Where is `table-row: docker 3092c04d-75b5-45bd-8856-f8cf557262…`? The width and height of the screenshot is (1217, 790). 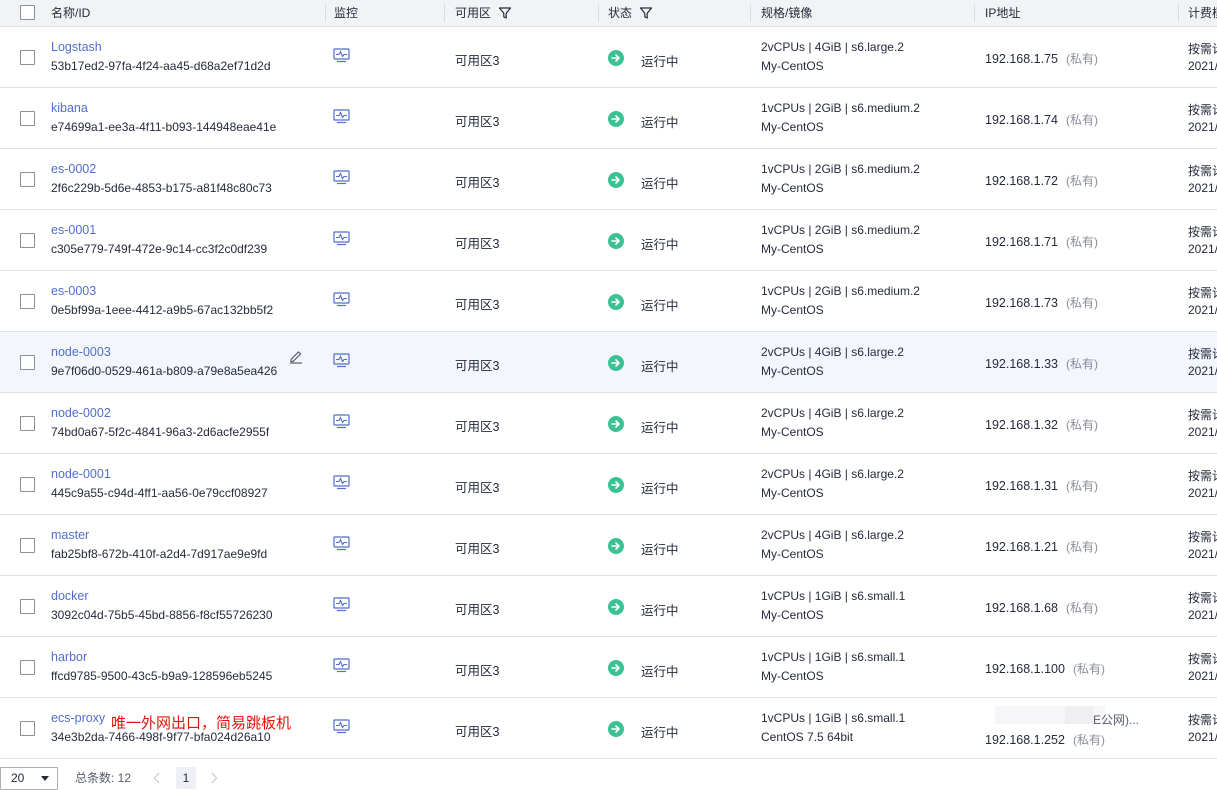 table-row: docker 3092c04d-75b5-45bd-8856-f8cf557262… is located at coordinates (608, 606).